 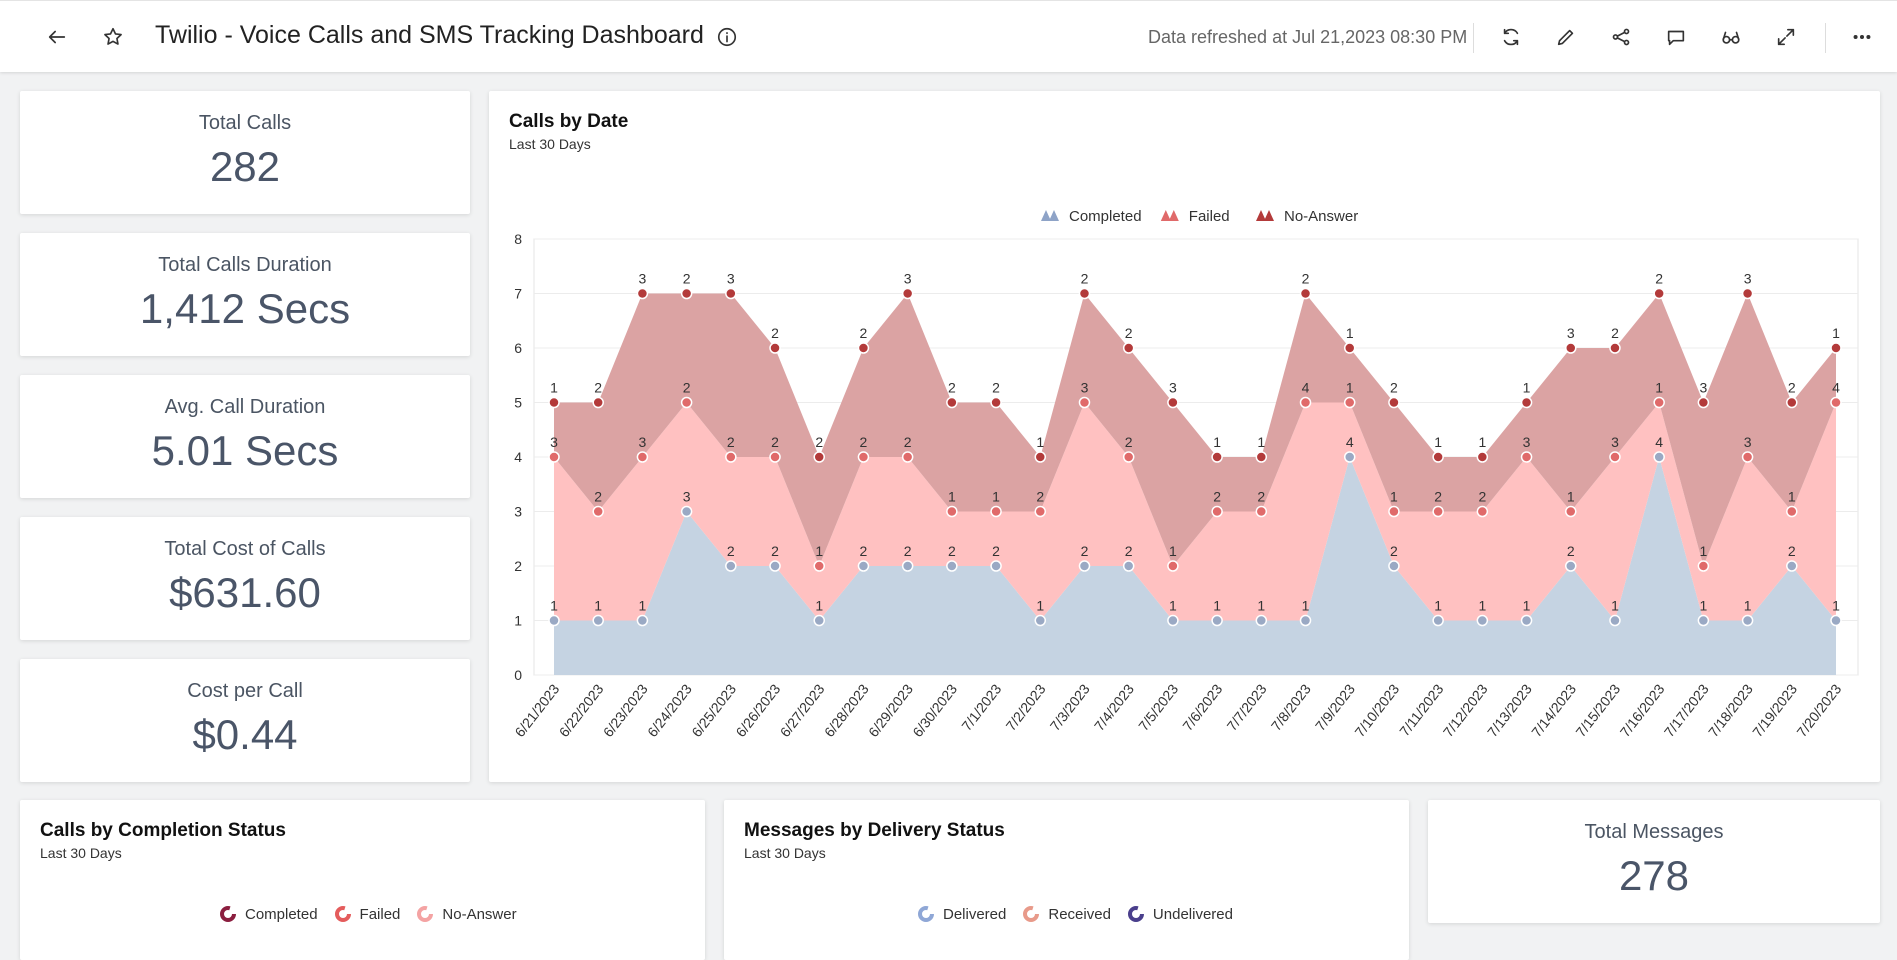 What do you see at coordinates (1731, 37) in the screenshot?
I see `view-mode-button` at bounding box center [1731, 37].